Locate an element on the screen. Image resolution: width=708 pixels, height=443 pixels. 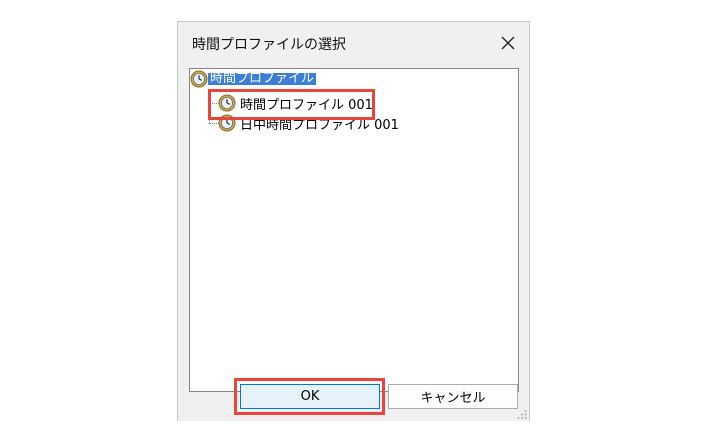
close-button is located at coordinates (508, 43).